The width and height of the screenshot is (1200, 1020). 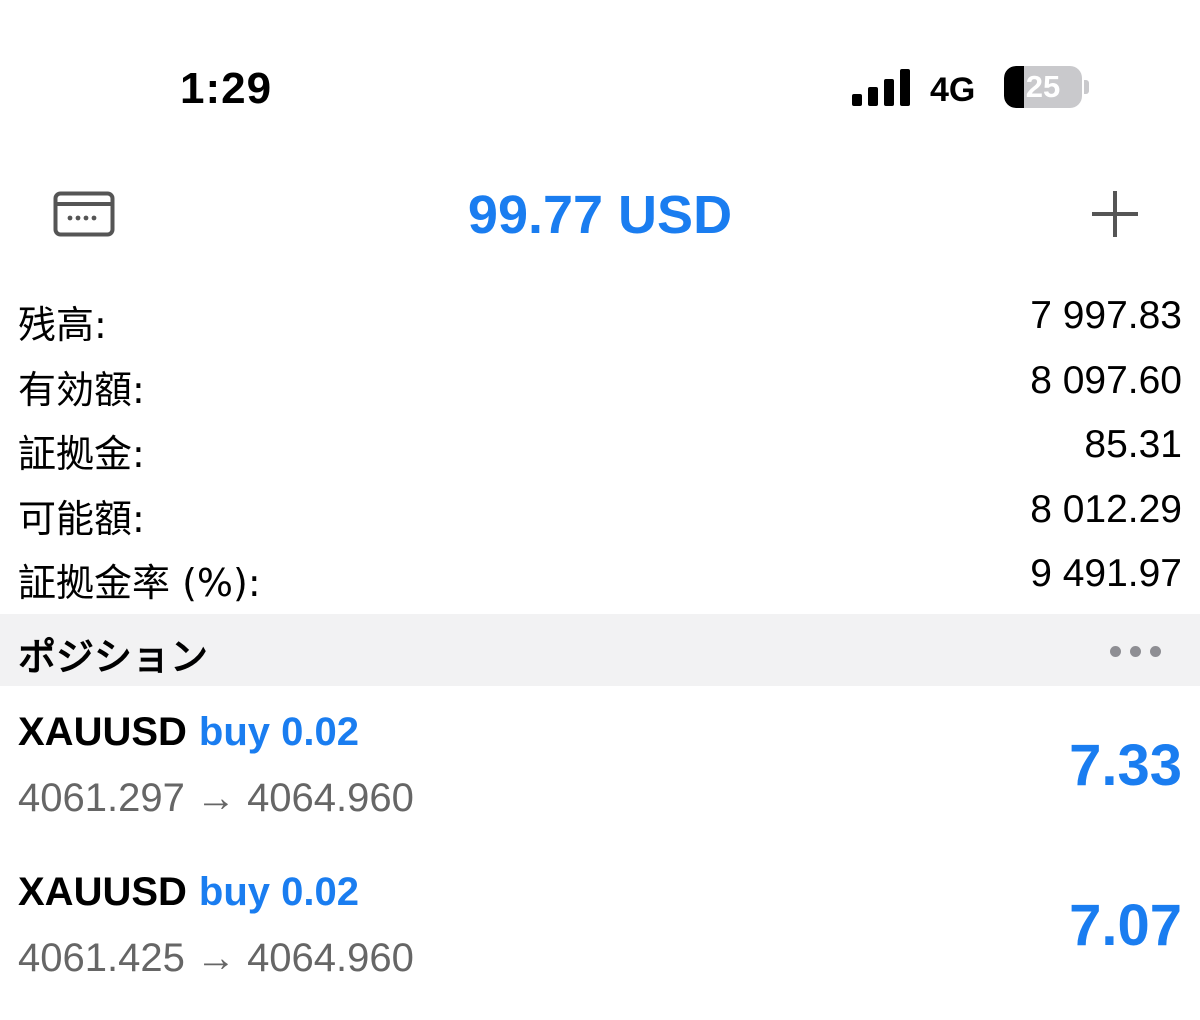 I want to click on plus-icon, so click(x=1115, y=214).